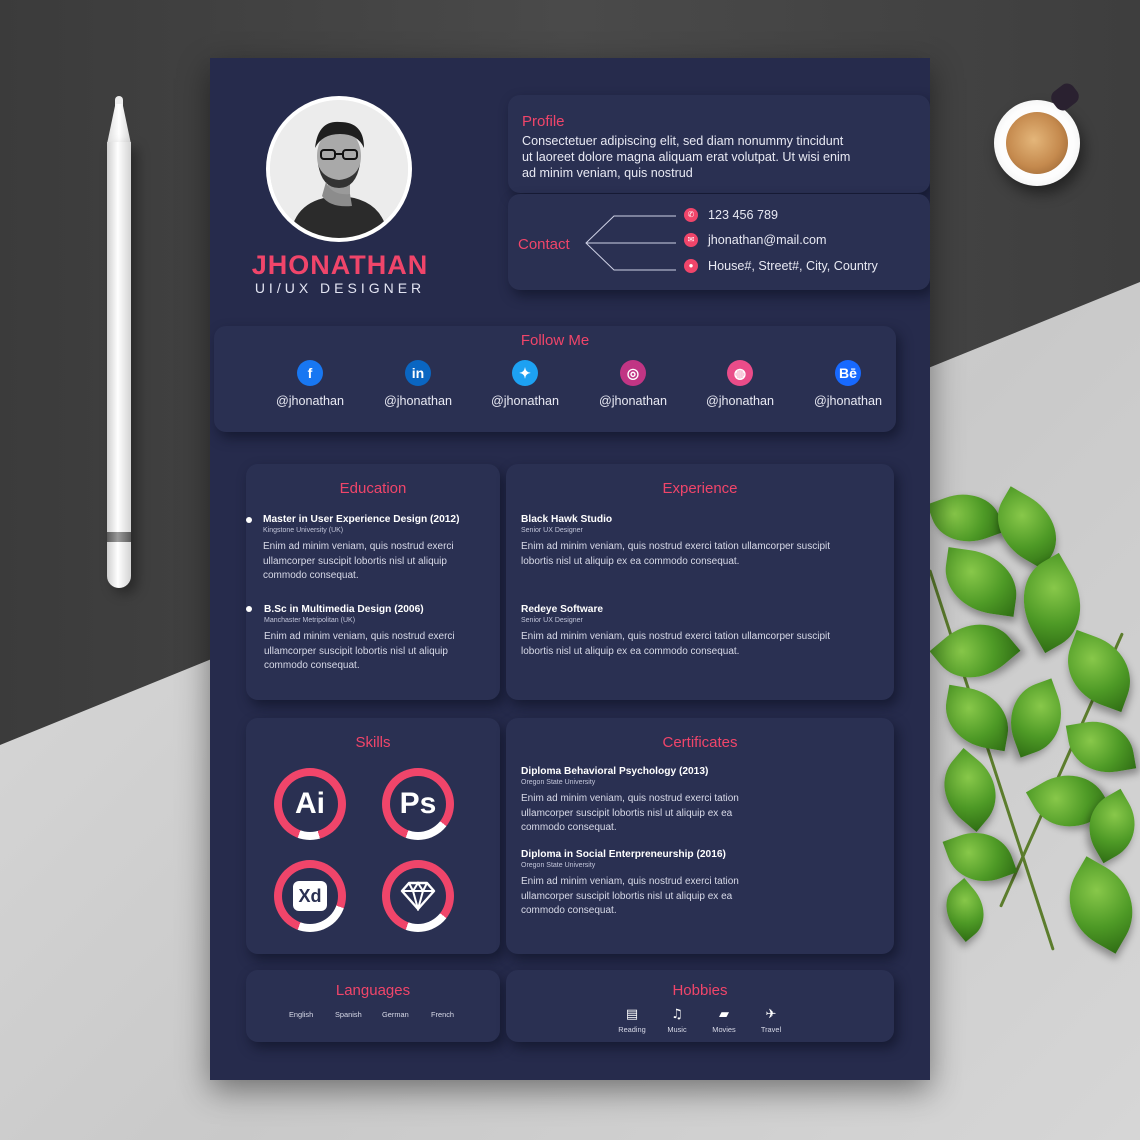 The width and height of the screenshot is (1140, 1140). Describe the element at coordinates (310, 803) in the screenshot. I see `illustrator-icon: Ai` at that location.